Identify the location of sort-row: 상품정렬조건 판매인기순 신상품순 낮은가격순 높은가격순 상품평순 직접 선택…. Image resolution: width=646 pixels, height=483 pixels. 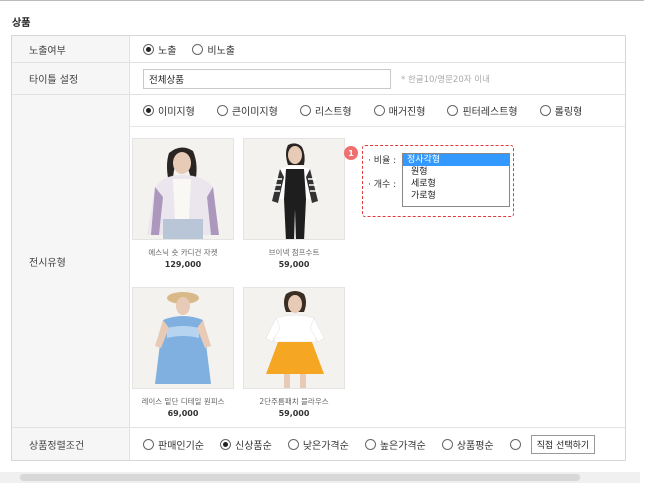
(318, 444).